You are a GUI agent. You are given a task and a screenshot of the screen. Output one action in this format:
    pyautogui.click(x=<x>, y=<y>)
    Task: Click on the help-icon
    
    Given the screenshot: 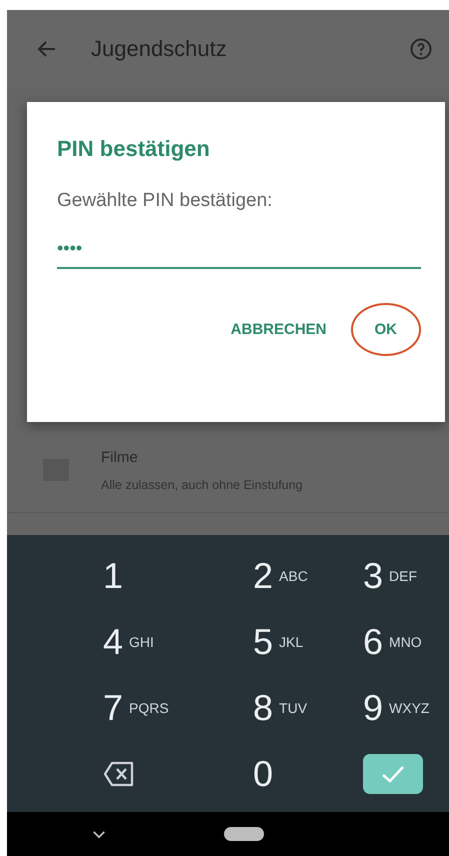 What is the action you would take?
    pyautogui.click(x=421, y=49)
    